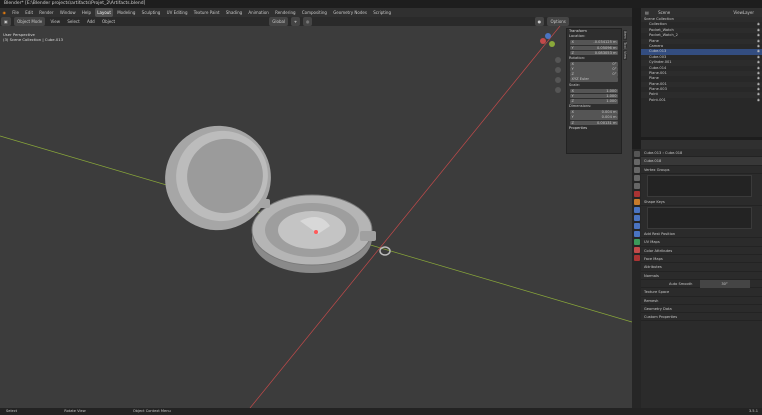 This screenshot has height=415, width=762. What do you see at coordinates (86, 12) in the screenshot?
I see `menu-help: Help` at bounding box center [86, 12].